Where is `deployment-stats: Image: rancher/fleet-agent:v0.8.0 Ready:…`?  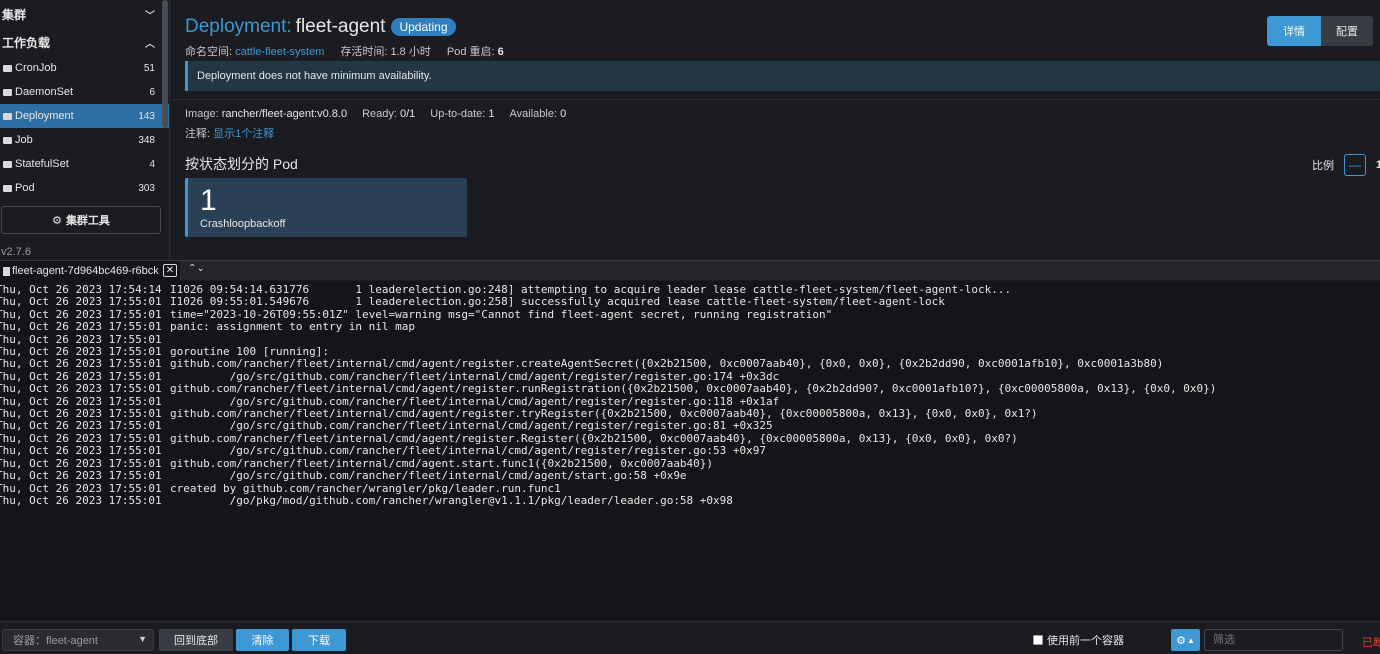
deployment-stats: Image: rancher/fleet-agent:v0.8.0 Ready:… is located at coordinates (375, 114).